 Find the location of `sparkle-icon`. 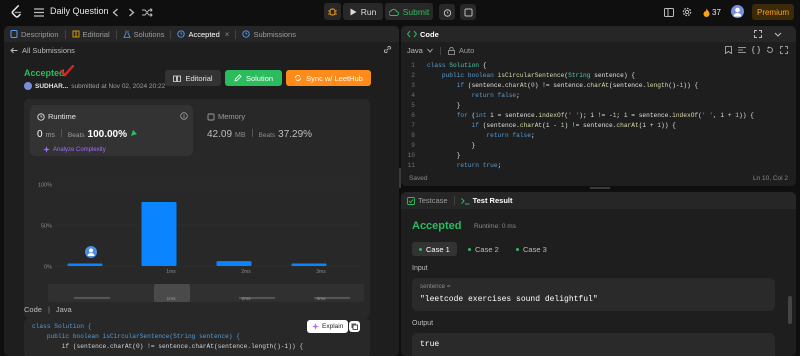

sparkle-icon is located at coordinates (46, 149).